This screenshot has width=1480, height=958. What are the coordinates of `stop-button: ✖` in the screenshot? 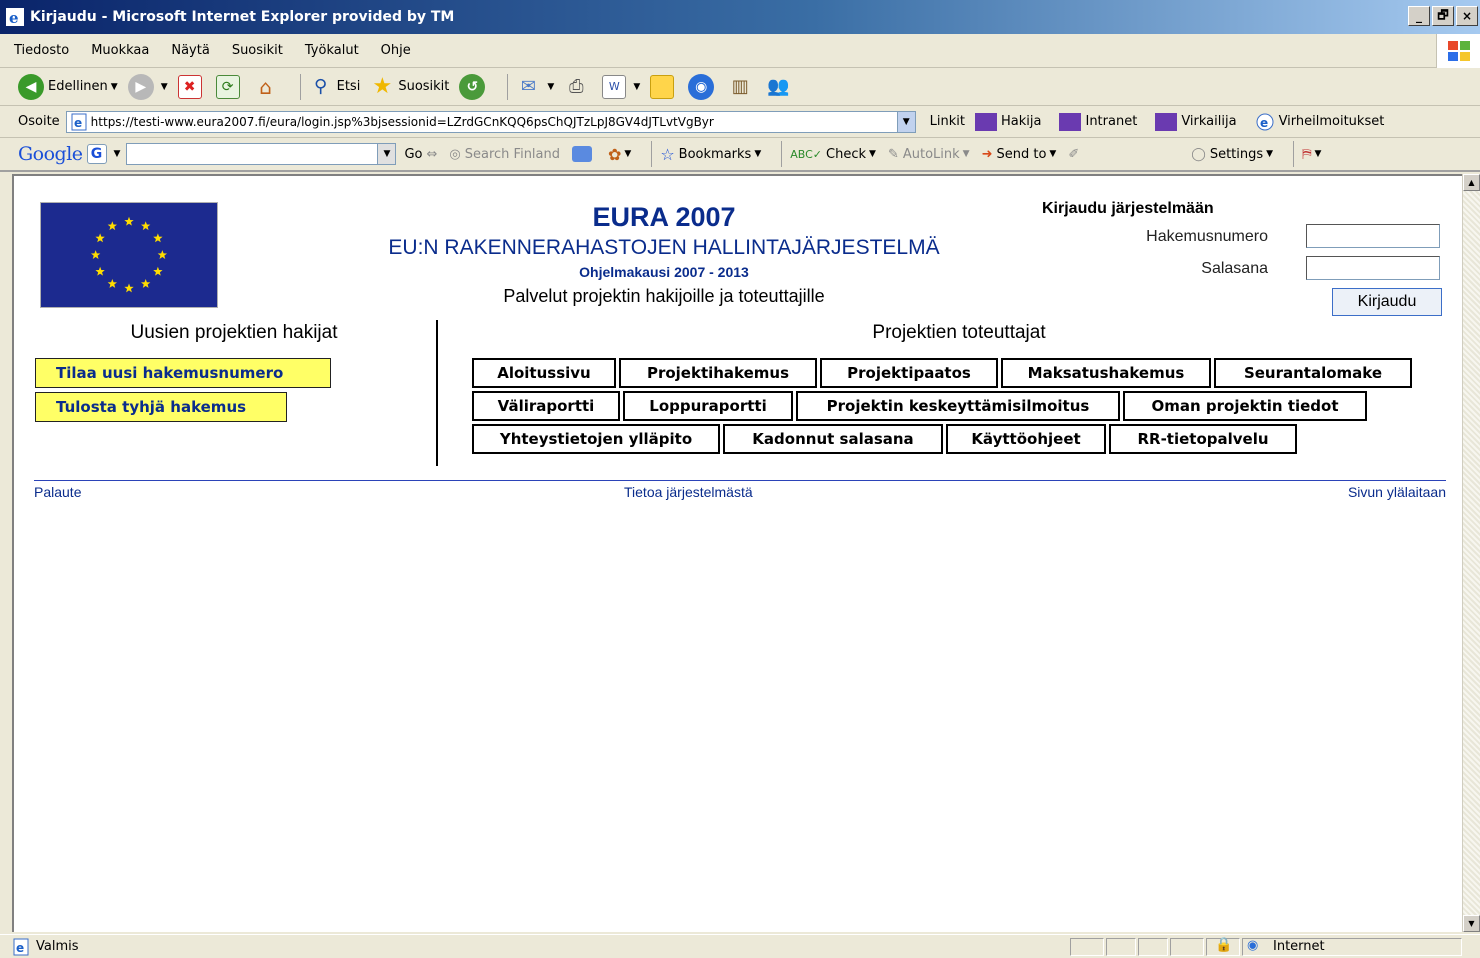 It's located at (191, 86).